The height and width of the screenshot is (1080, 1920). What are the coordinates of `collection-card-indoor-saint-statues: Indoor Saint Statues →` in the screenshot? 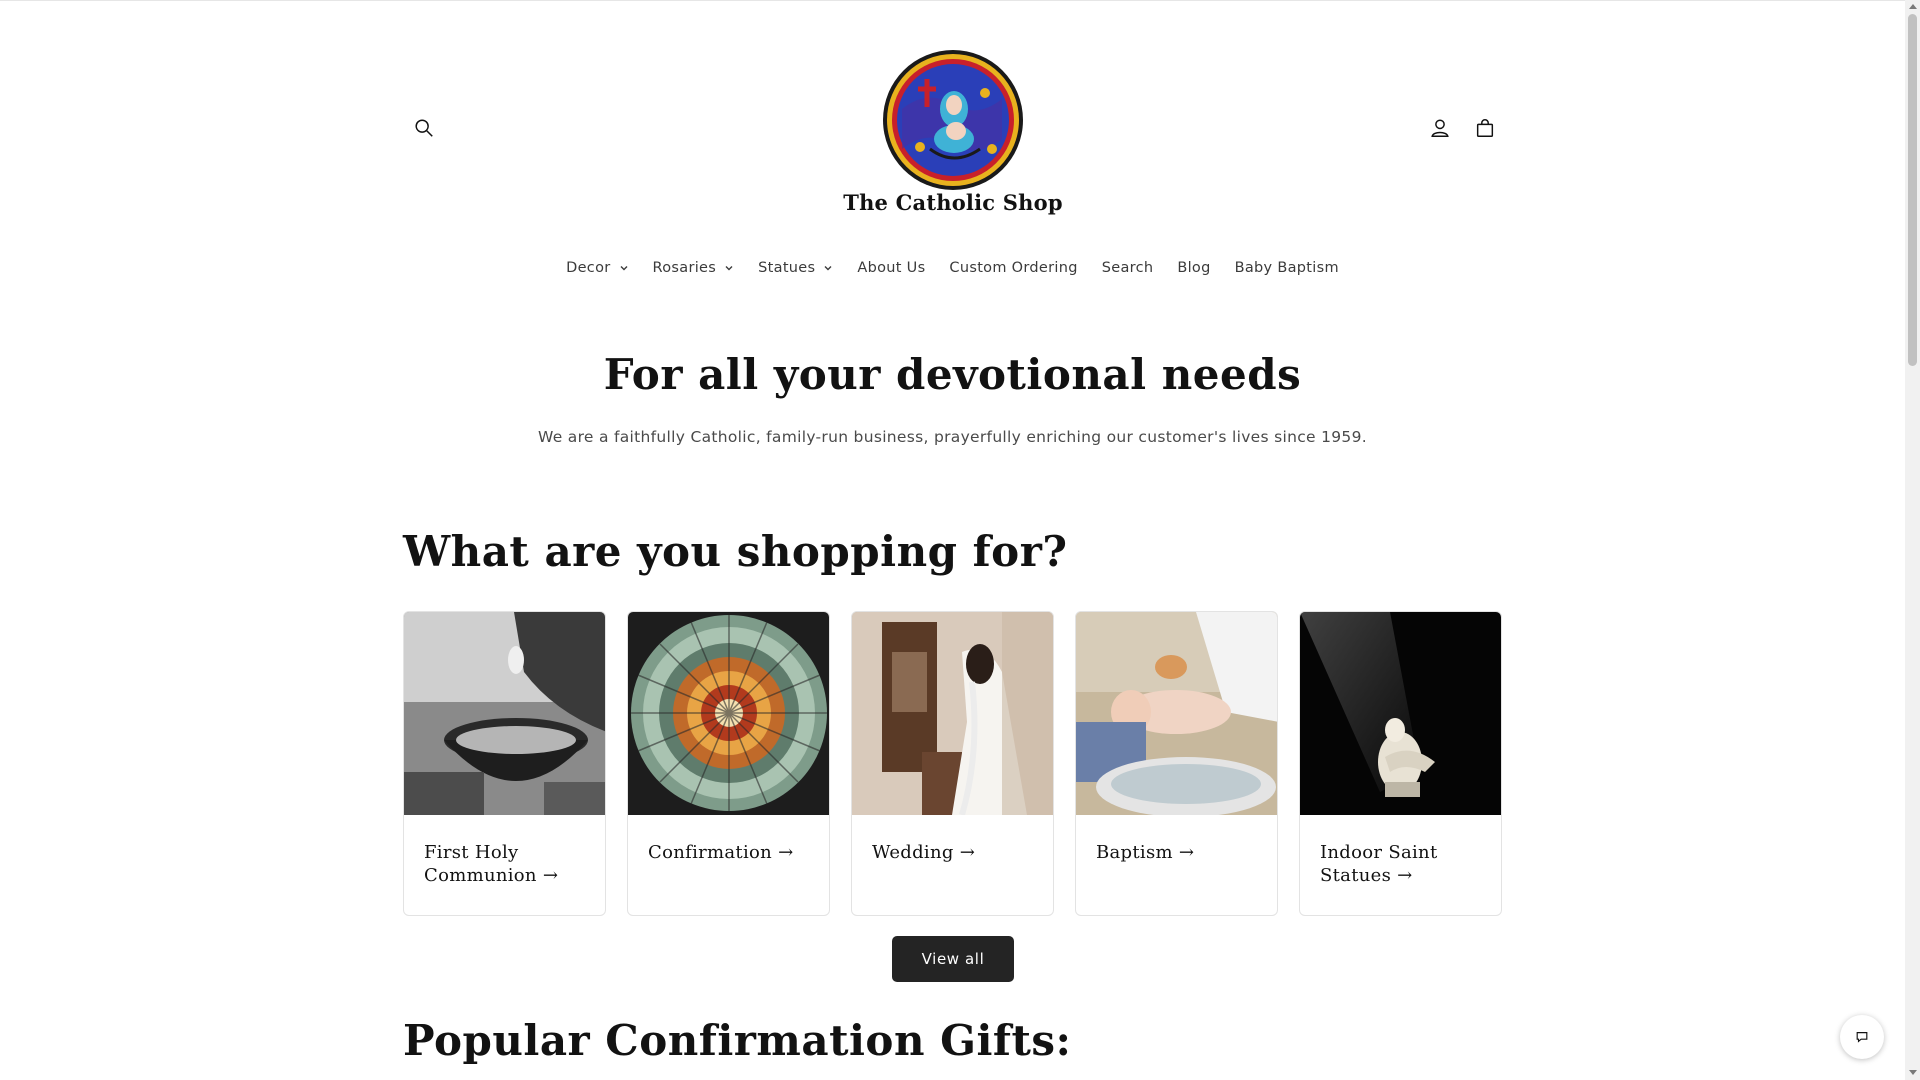 It's located at (1400, 763).